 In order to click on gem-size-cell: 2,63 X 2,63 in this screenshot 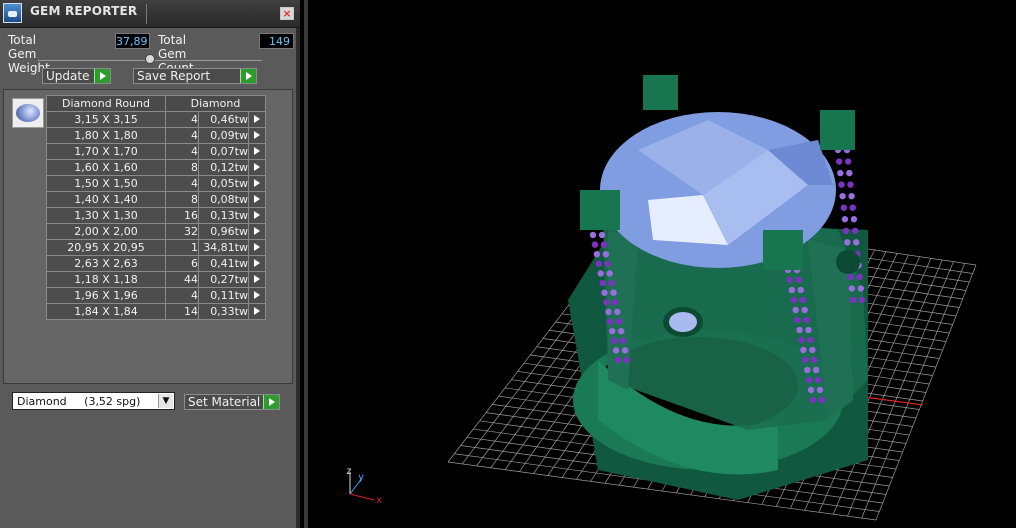, I will do `click(106, 263)`.